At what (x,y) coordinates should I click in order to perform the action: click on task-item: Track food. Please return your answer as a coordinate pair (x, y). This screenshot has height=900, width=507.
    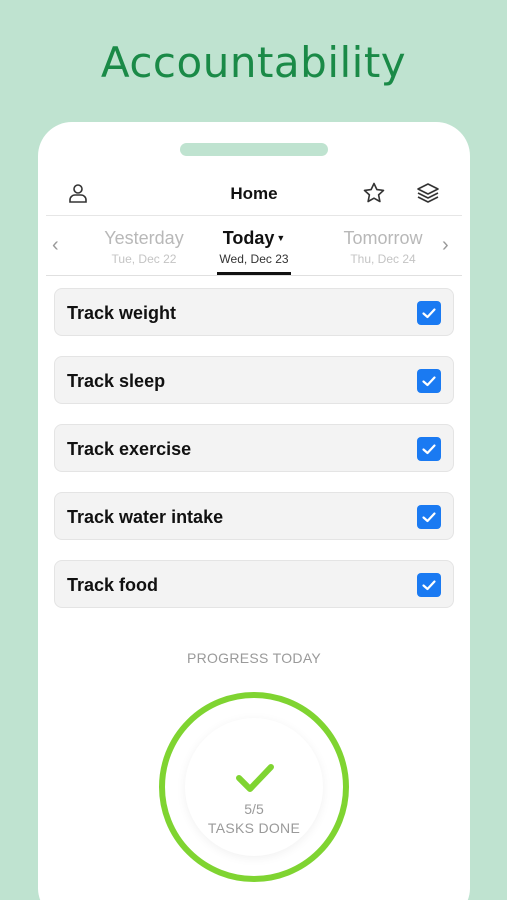
    Looking at the image, I should click on (254, 584).